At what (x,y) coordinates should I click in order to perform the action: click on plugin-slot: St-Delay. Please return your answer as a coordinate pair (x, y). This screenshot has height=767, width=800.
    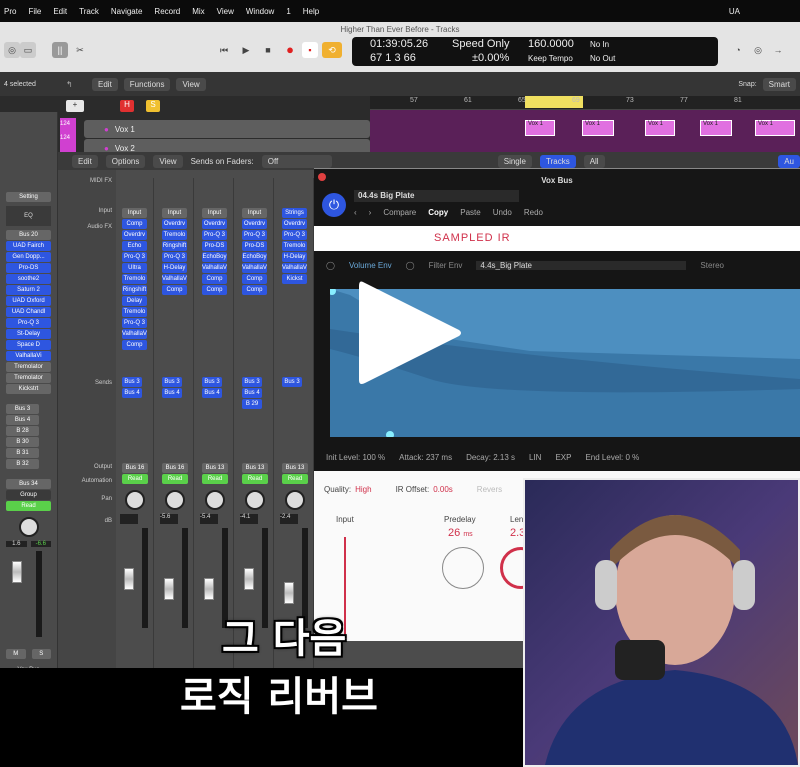
    Looking at the image, I should click on (28, 334).